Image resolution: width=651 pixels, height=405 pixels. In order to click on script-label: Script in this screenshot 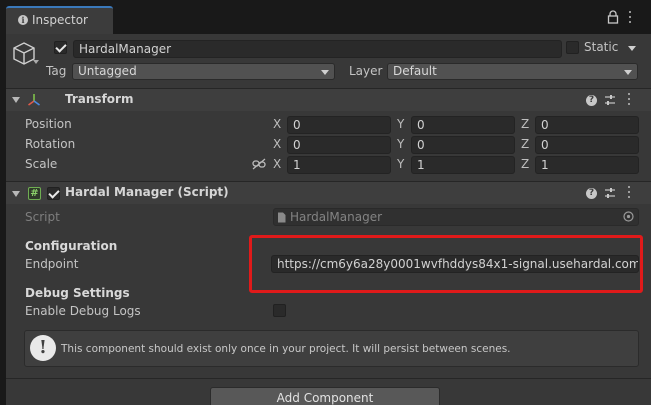, I will do `click(42, 217)`.